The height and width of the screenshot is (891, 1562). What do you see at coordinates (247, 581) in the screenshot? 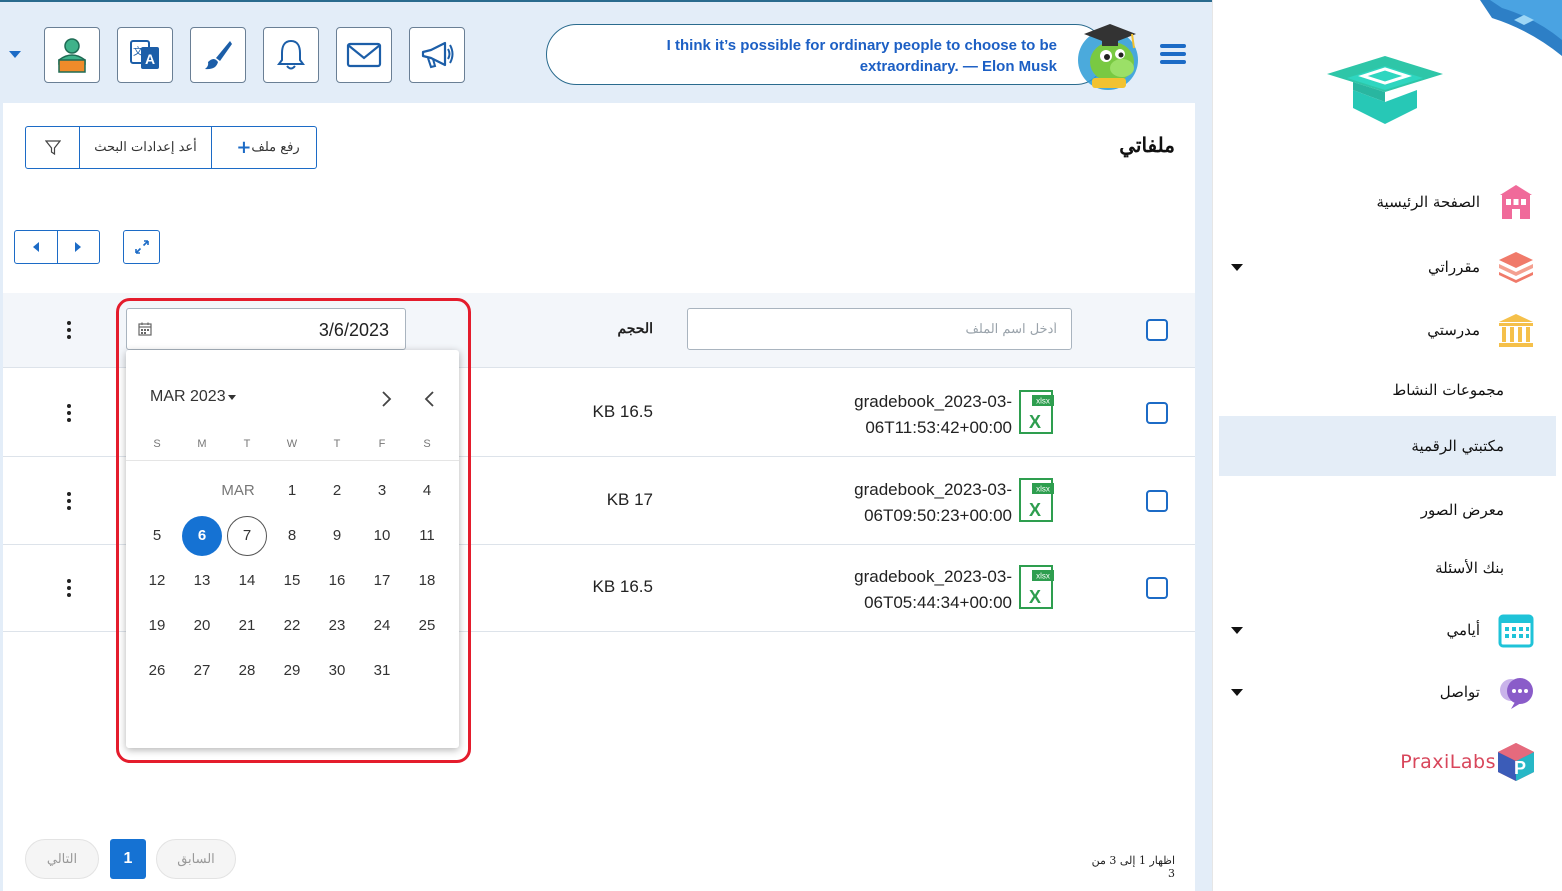
I see `calendar-day: 14` at bounding box center [247, 581].